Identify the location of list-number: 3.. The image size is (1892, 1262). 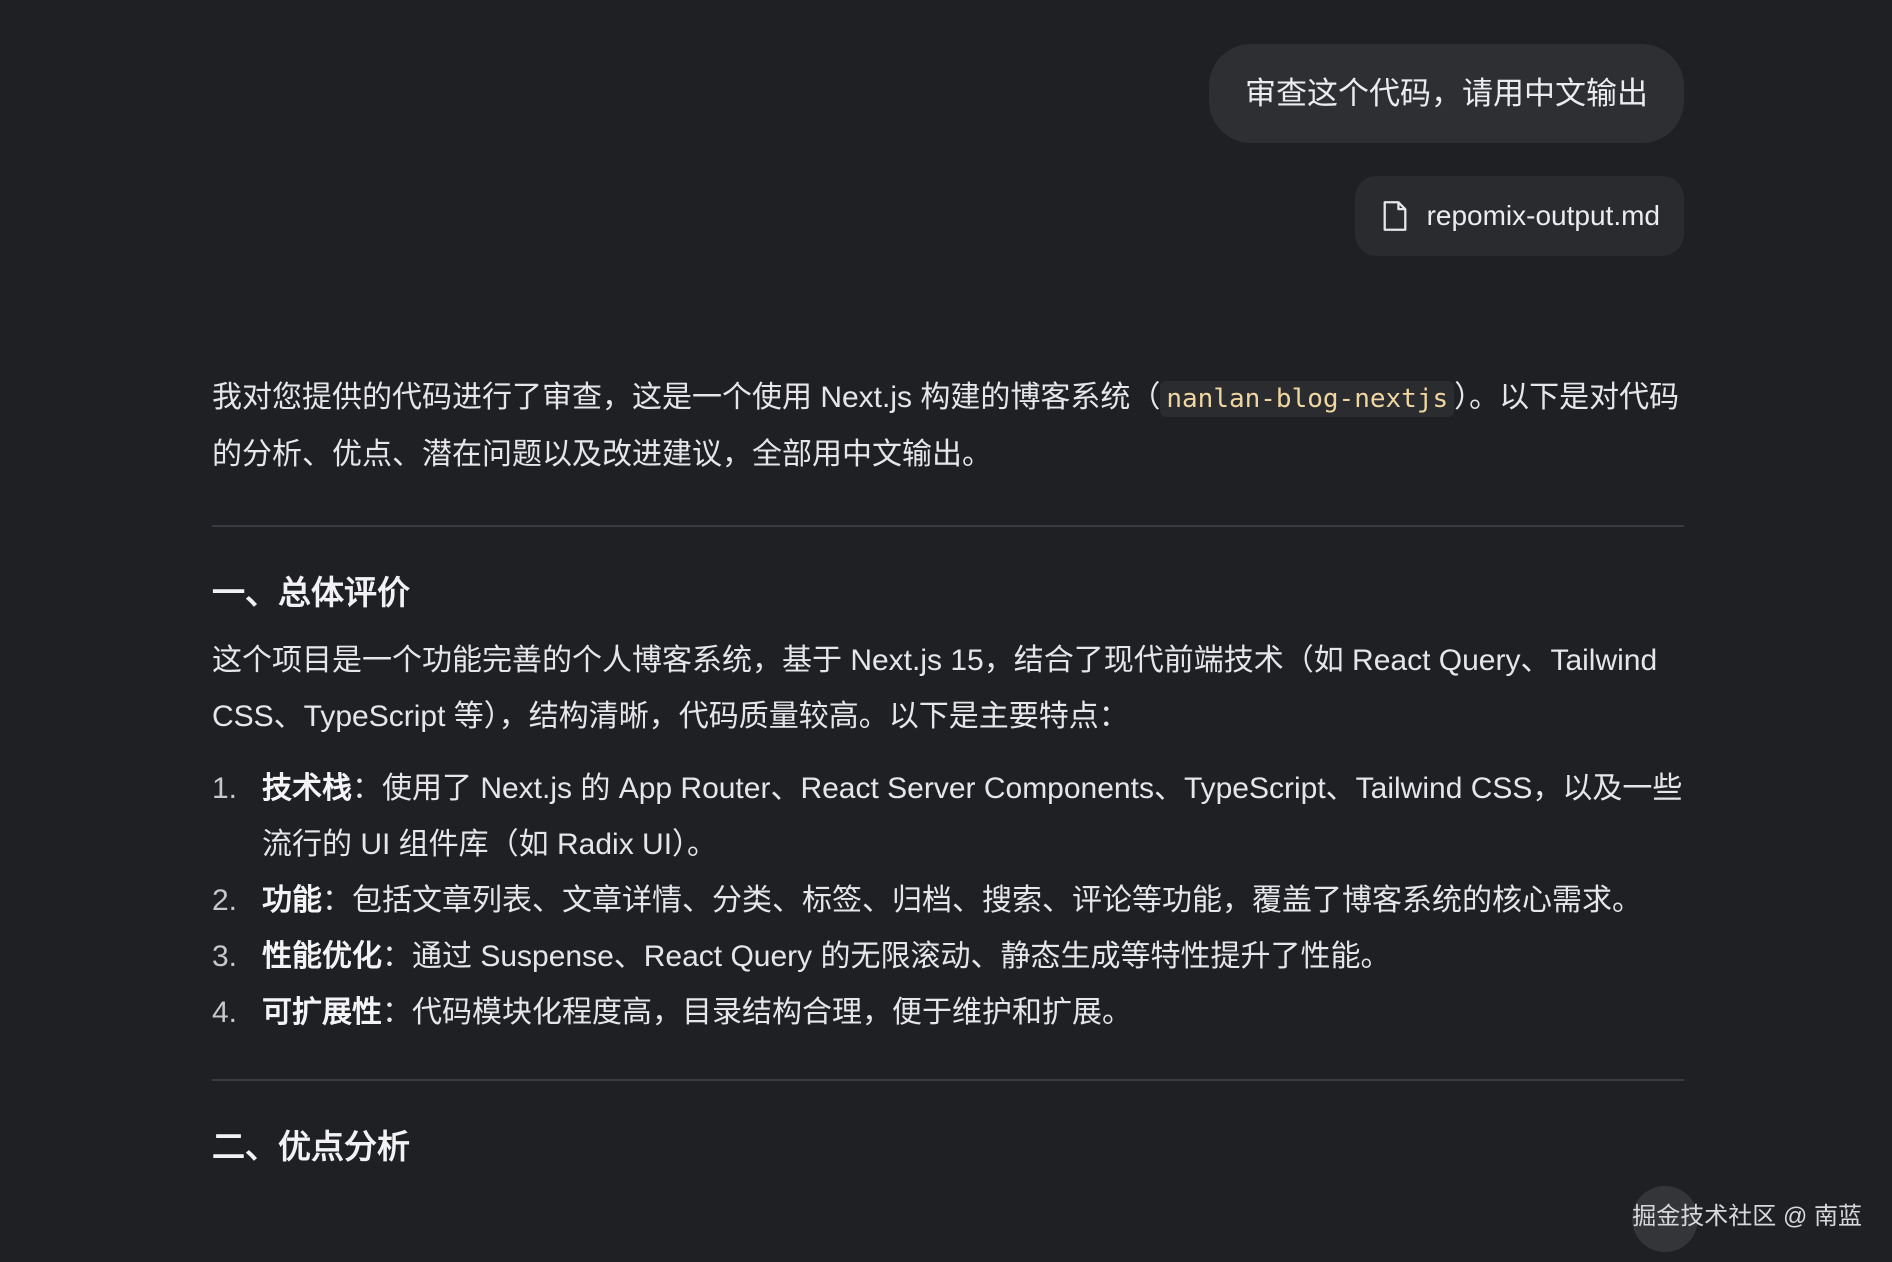
(225, 956).